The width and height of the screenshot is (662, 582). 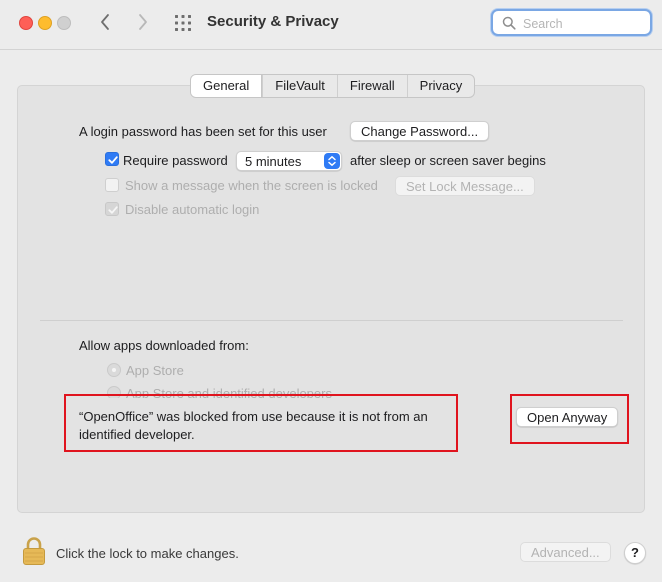 I want to click on require-password-interval-select: 5 minutes, so click(x=289, y=161).